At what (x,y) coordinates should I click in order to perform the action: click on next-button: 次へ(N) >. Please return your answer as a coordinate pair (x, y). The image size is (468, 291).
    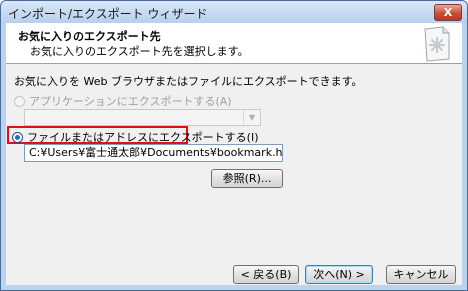
    Looking at the image, I should click on (339, 274).